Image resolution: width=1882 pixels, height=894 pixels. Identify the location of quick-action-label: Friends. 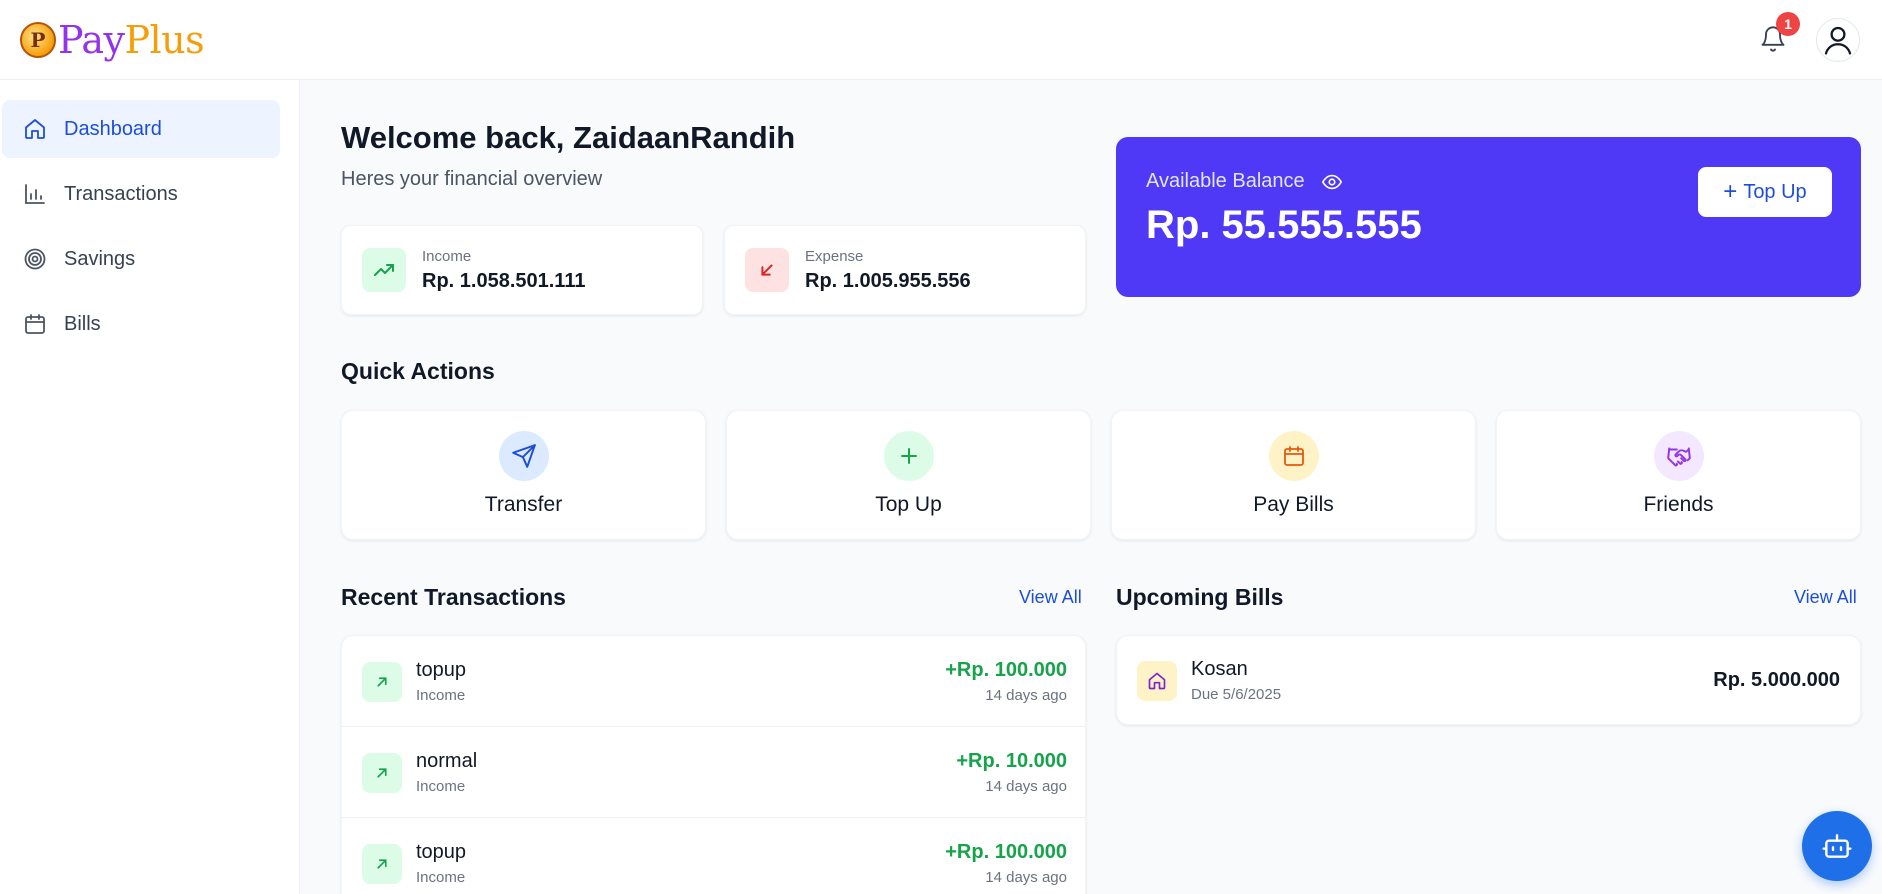
(1678, 504).